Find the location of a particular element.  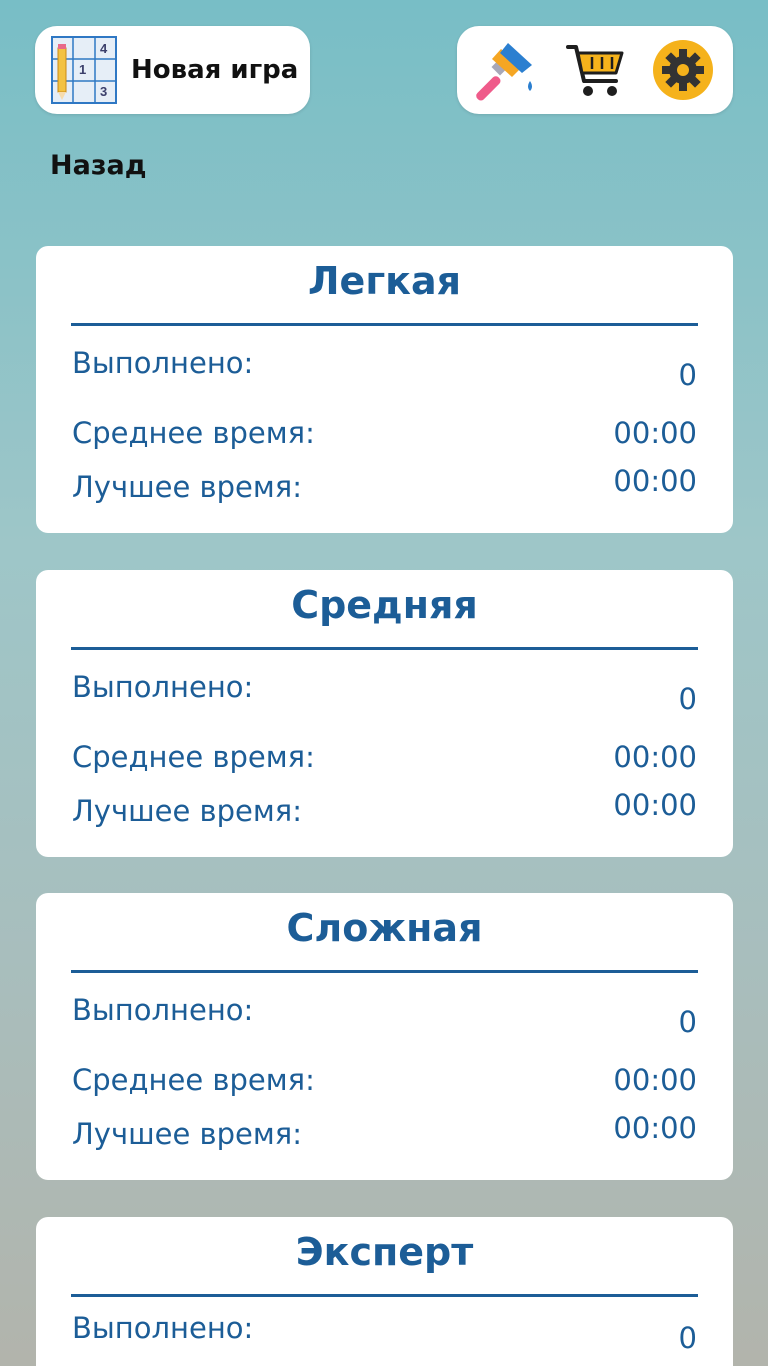

toolbar is located at coordinates (595, 70).